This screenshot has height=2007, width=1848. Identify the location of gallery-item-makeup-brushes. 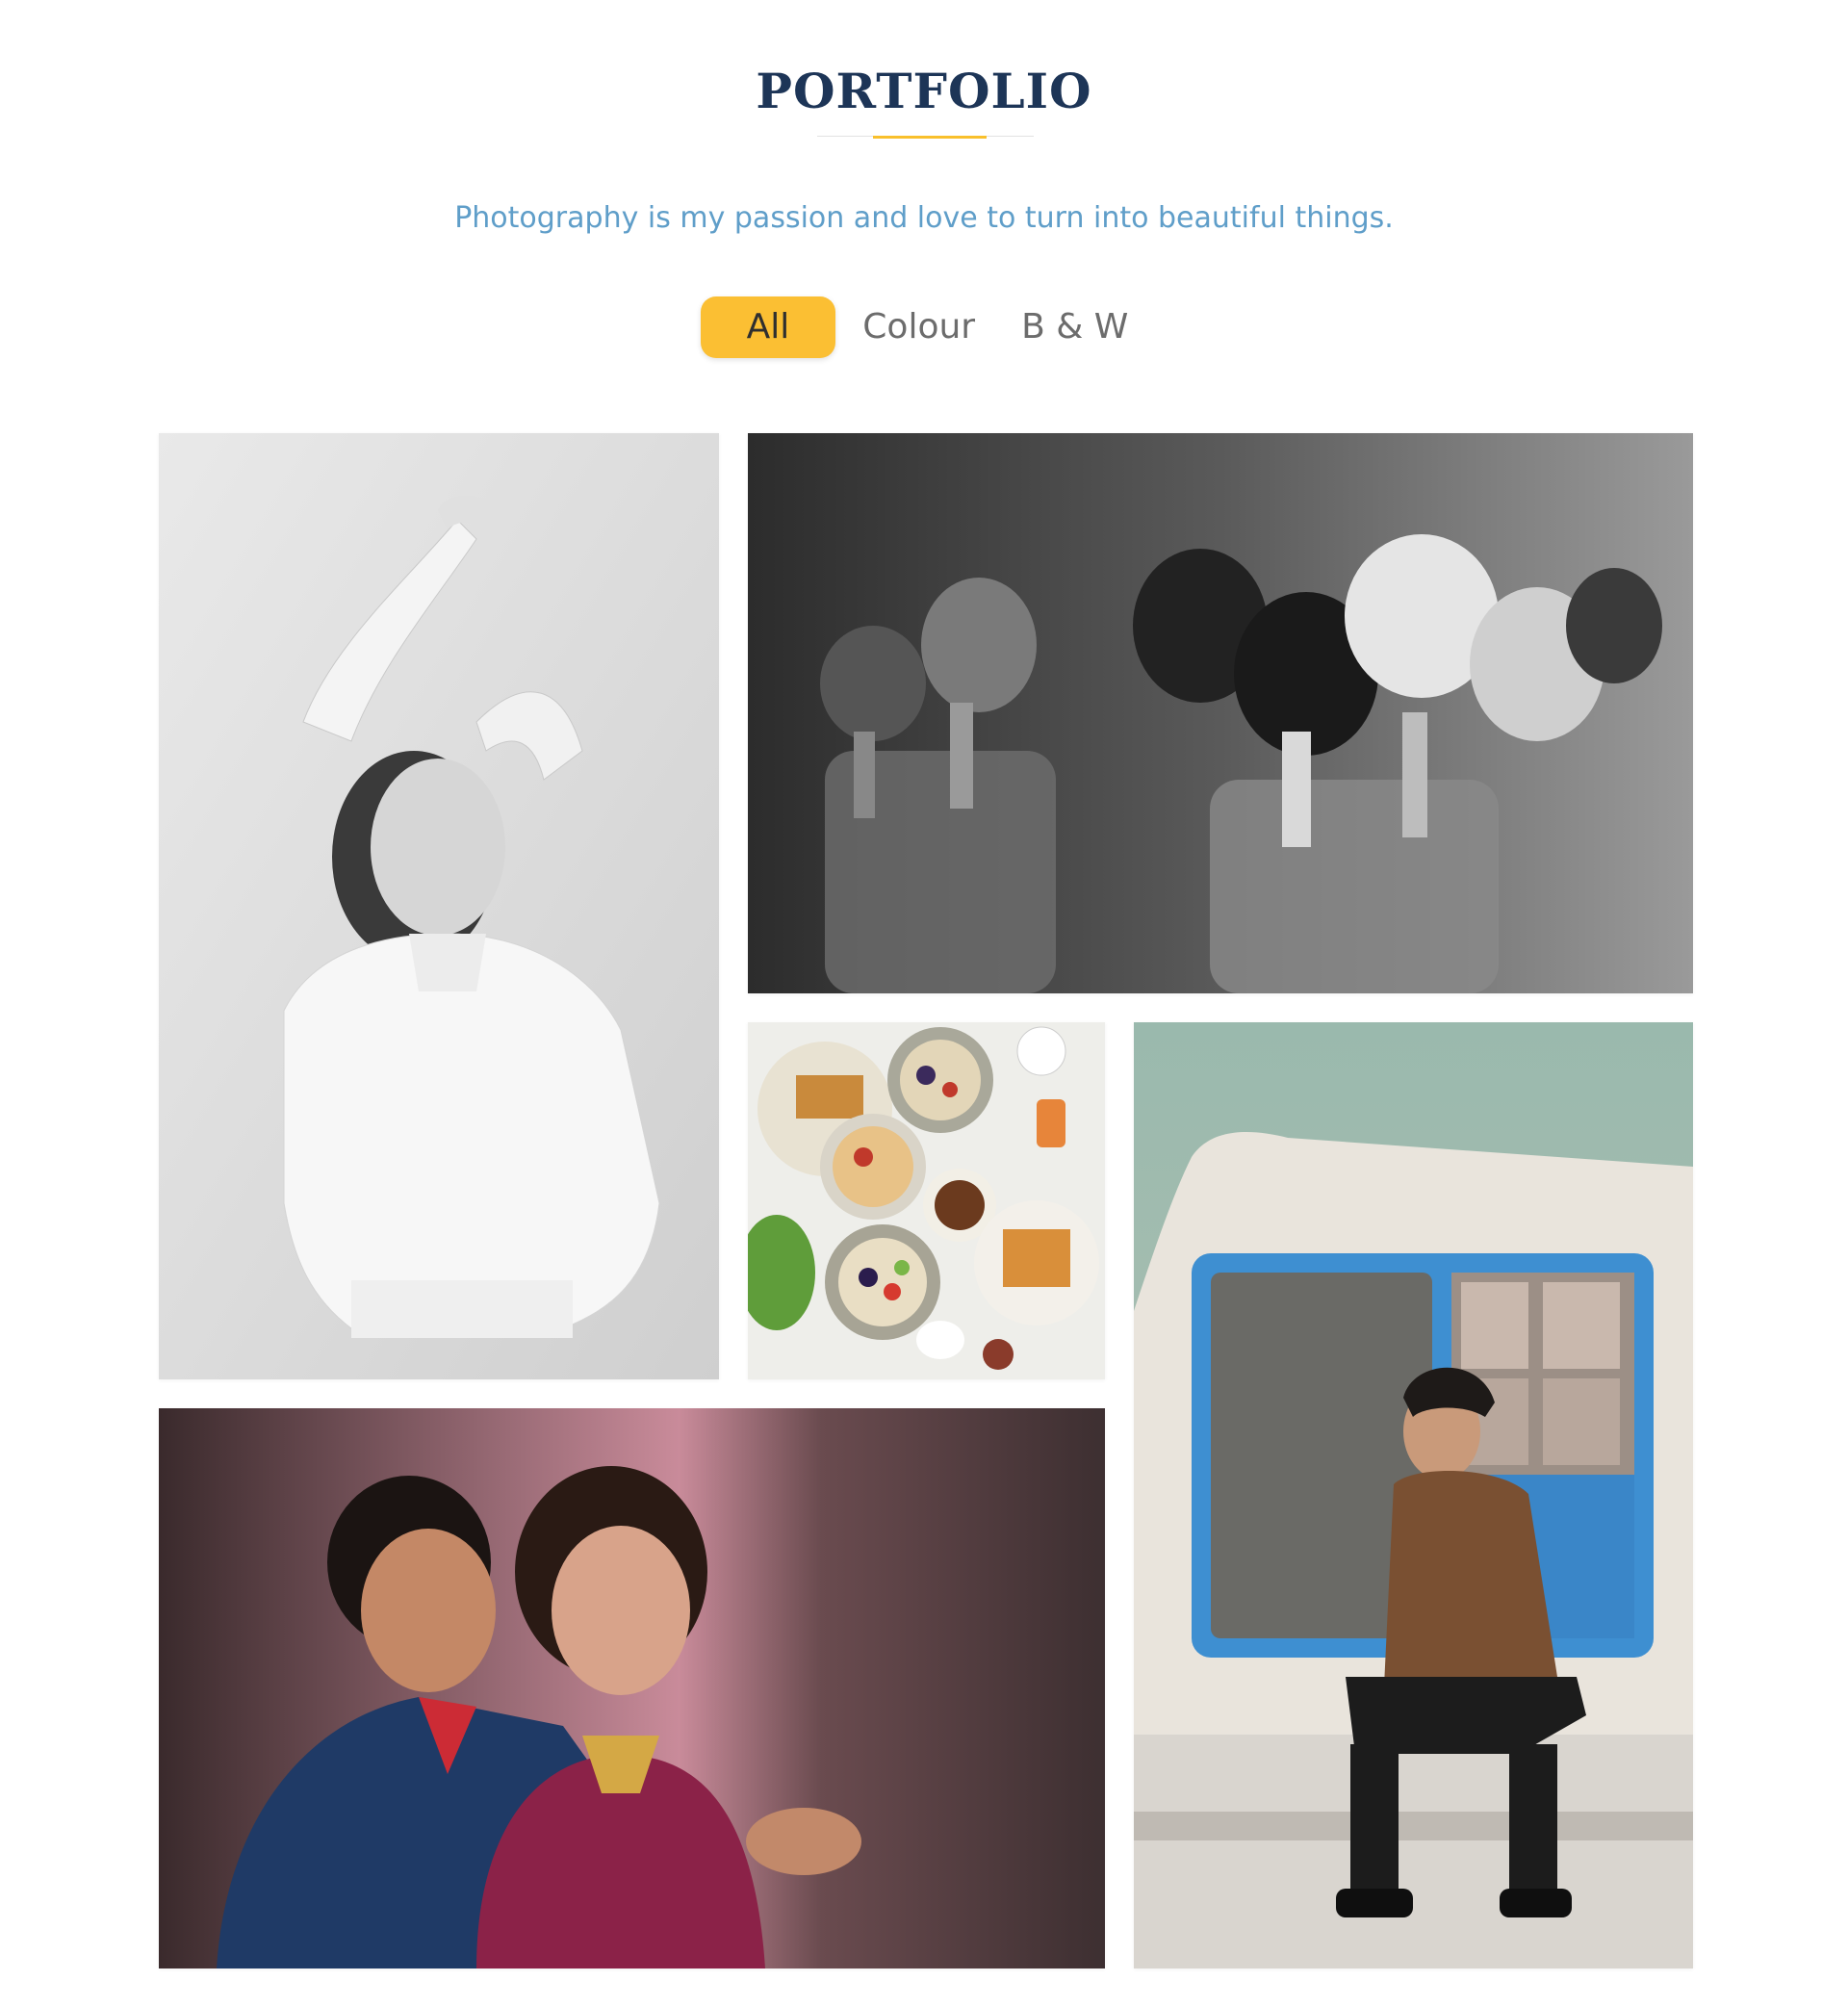
(1220, 713).